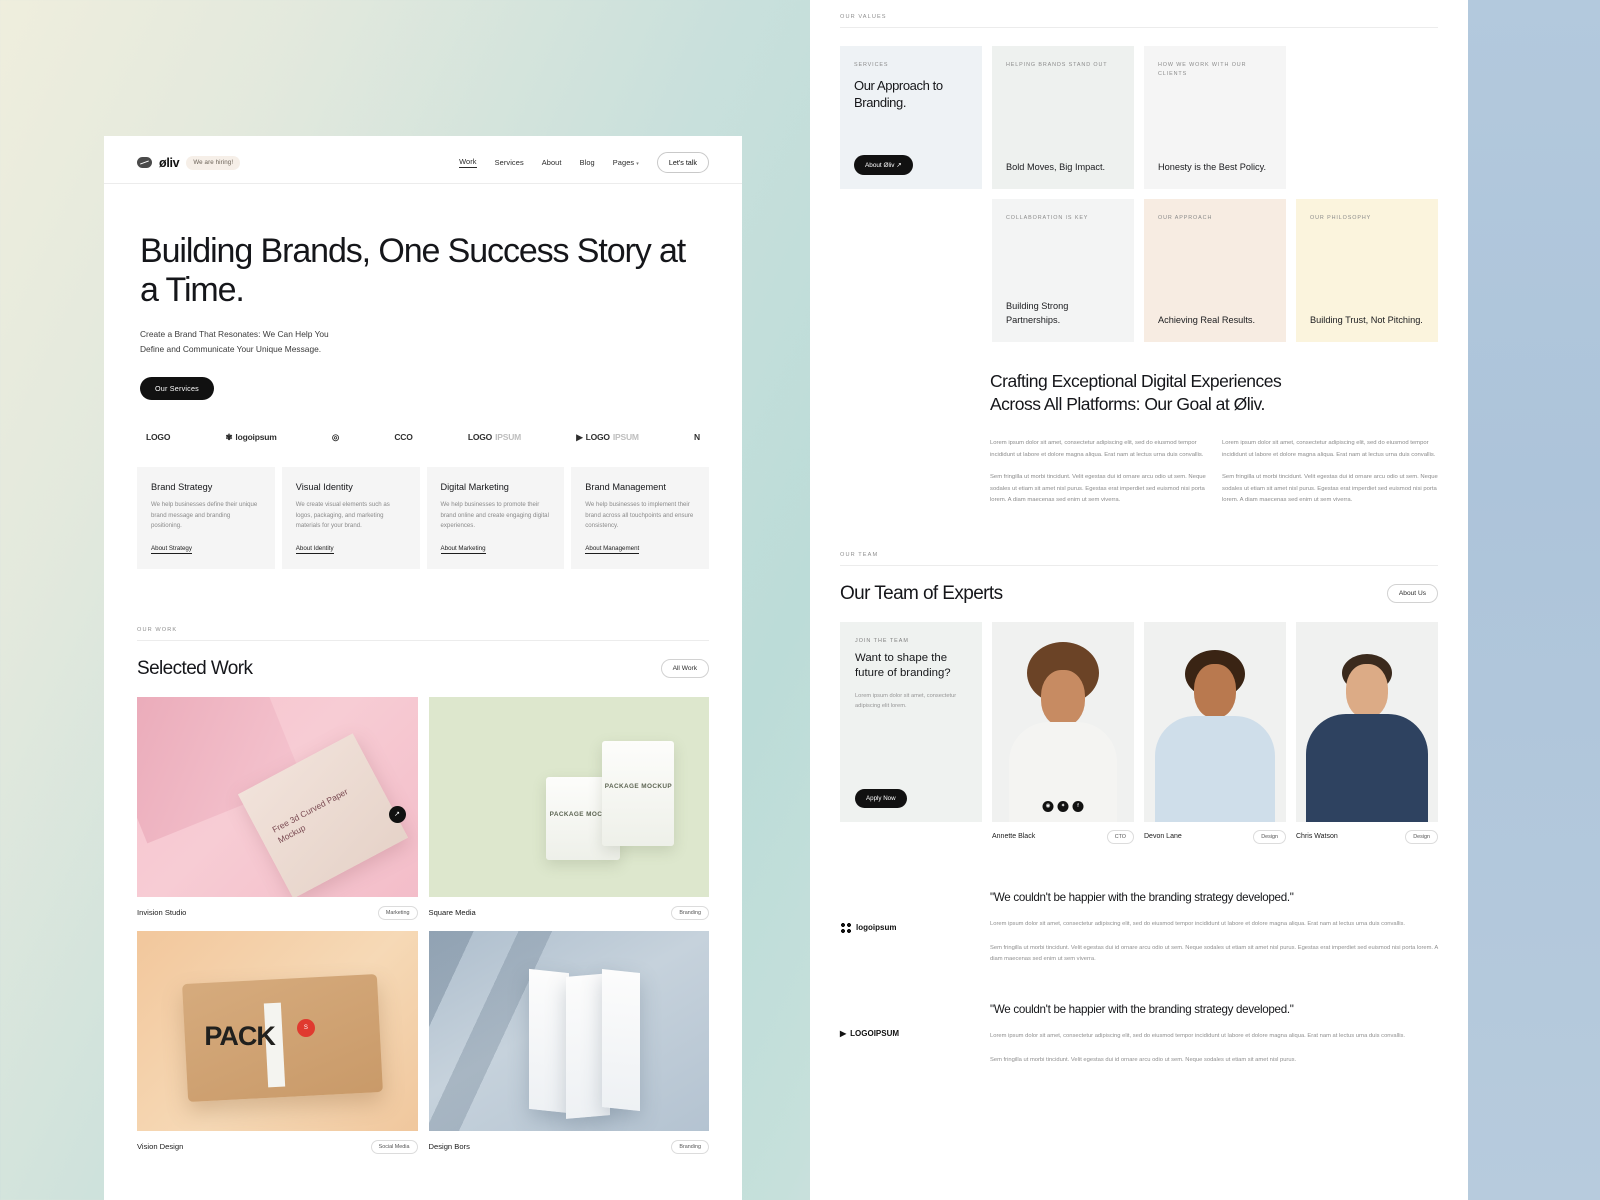  I want to click on apply-now-button: Apply Now, so click(881, 798).